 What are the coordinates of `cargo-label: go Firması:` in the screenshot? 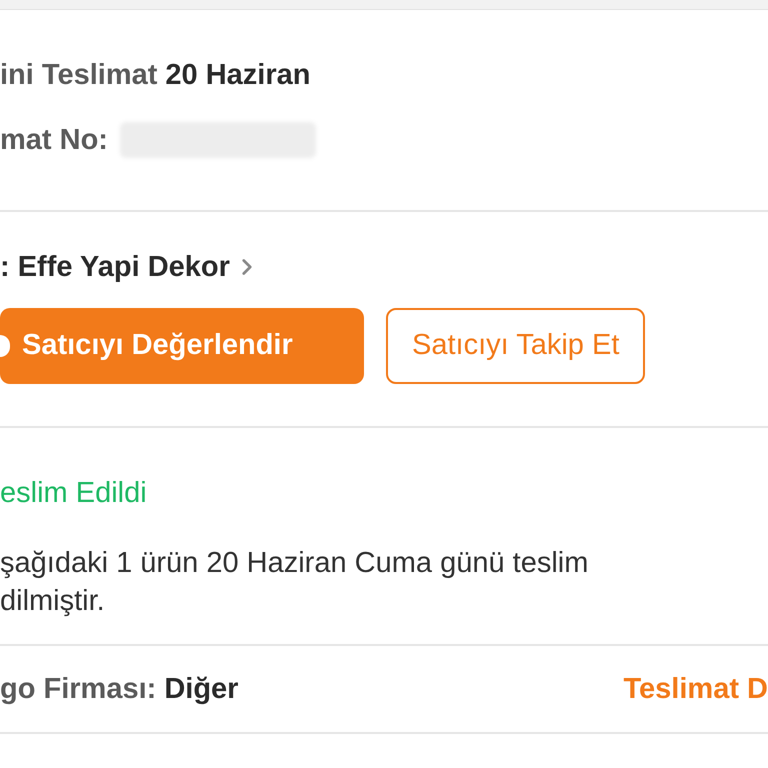 It's located at (78, 689).